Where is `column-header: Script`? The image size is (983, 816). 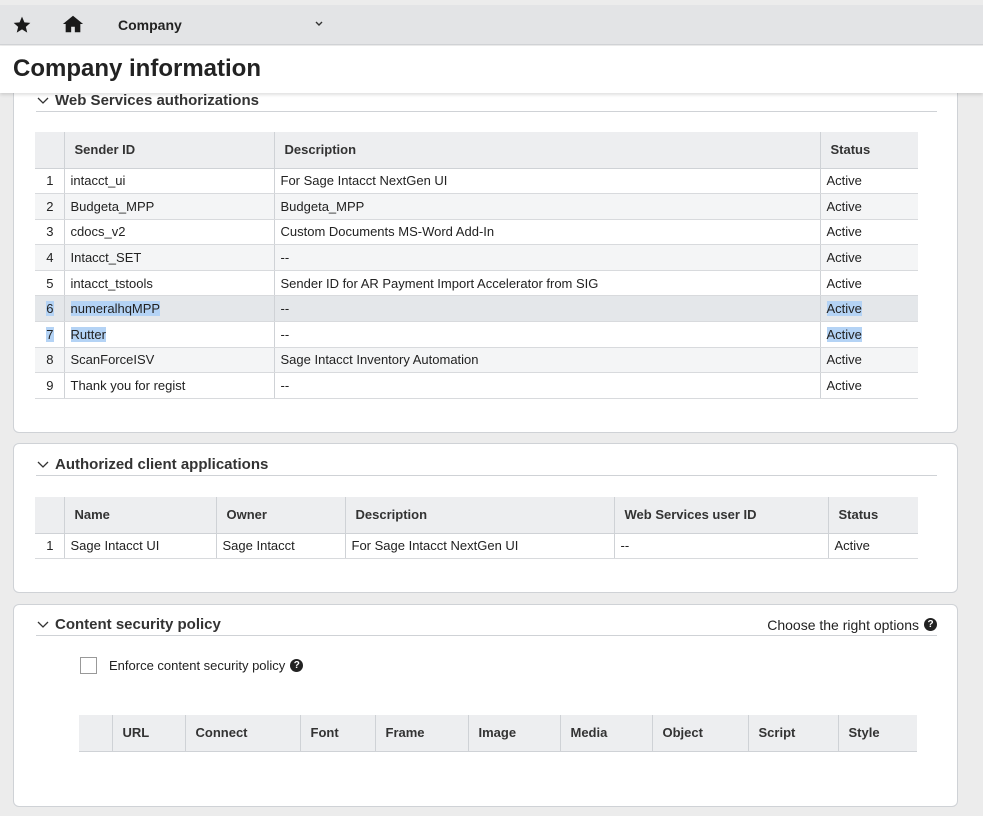 column-header: Script is located at coordinates (792, 733).